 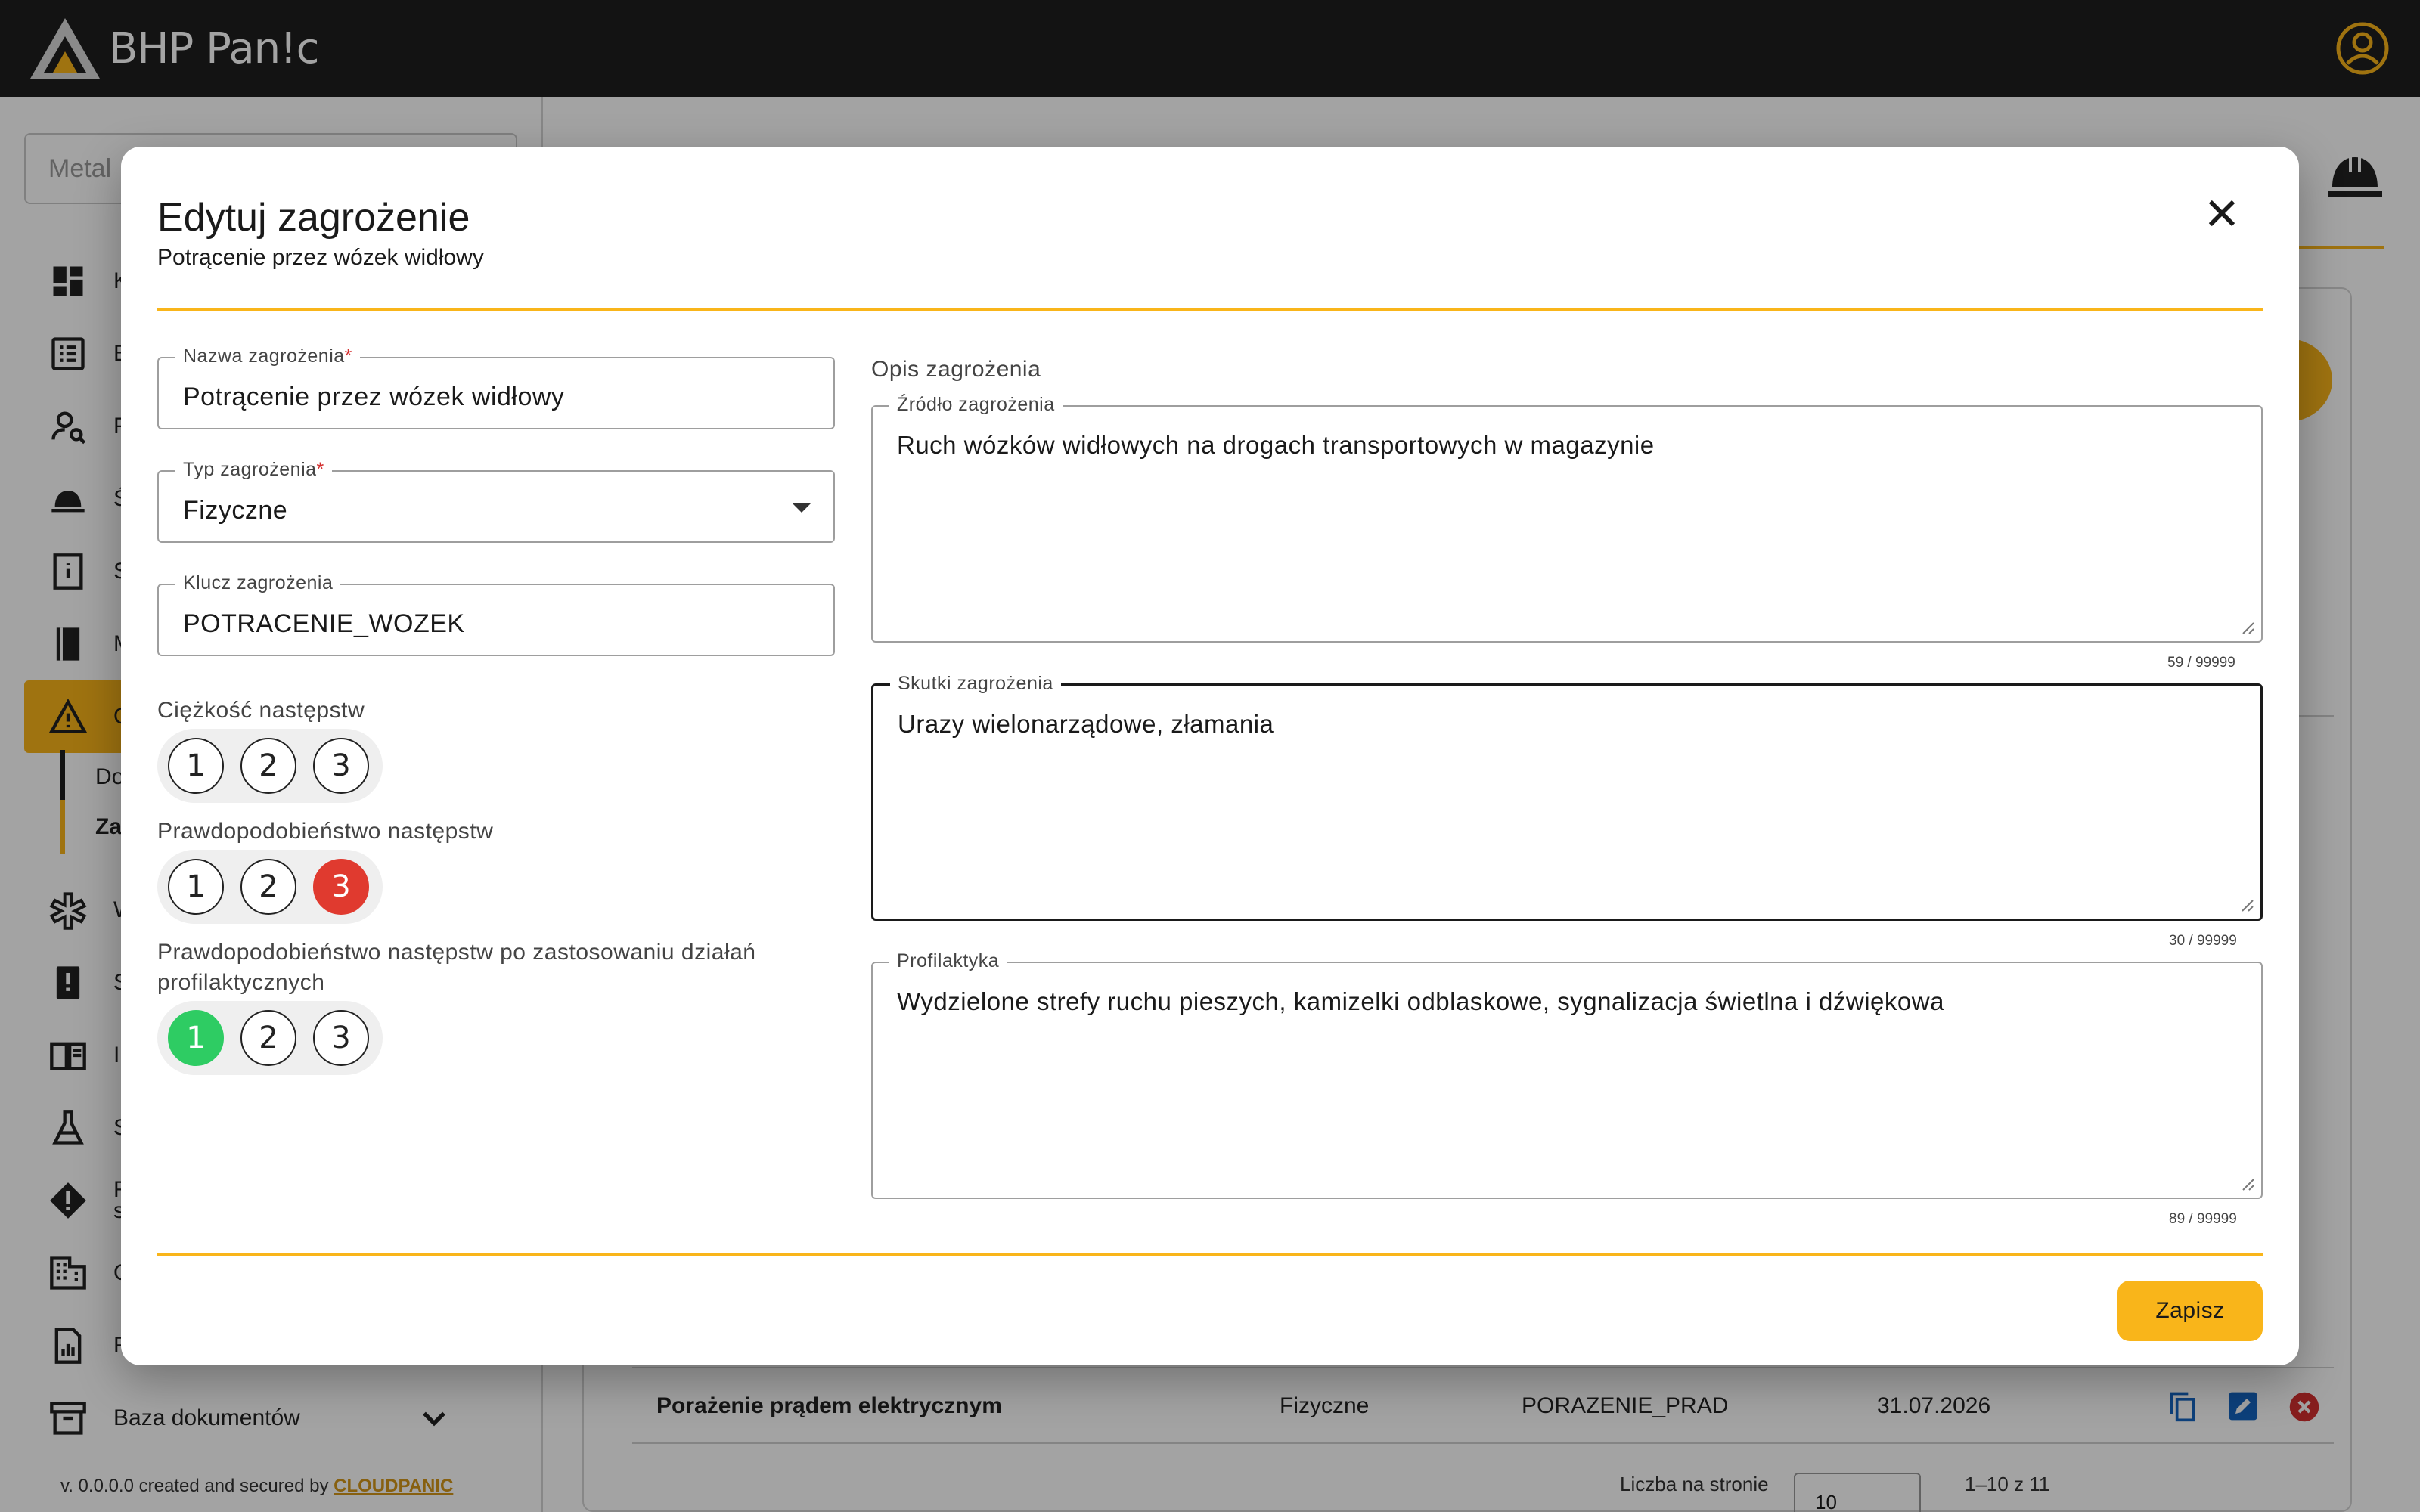 What do you see at coordinates (976, 405) in the screenshot?
I see `hazard-source-label: Źródło zagrożenia` at bounding box center [976, 405].